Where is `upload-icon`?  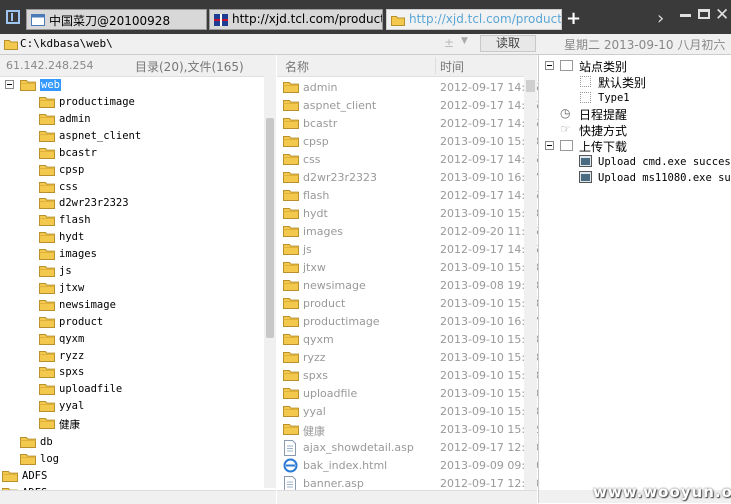 upload-icon is located at coordinates (566, 145).